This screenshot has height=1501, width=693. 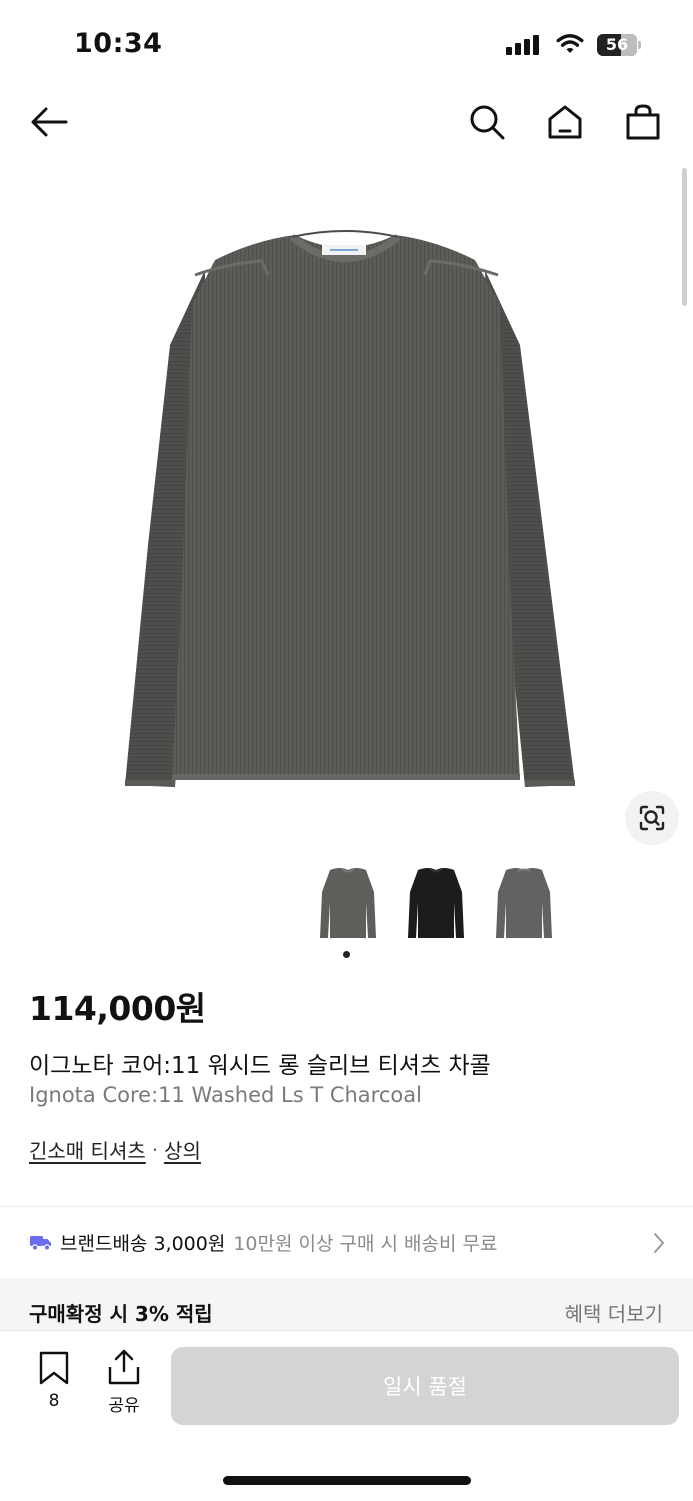 I want to click on share-button: 공유, so click(x=124, y=1382).